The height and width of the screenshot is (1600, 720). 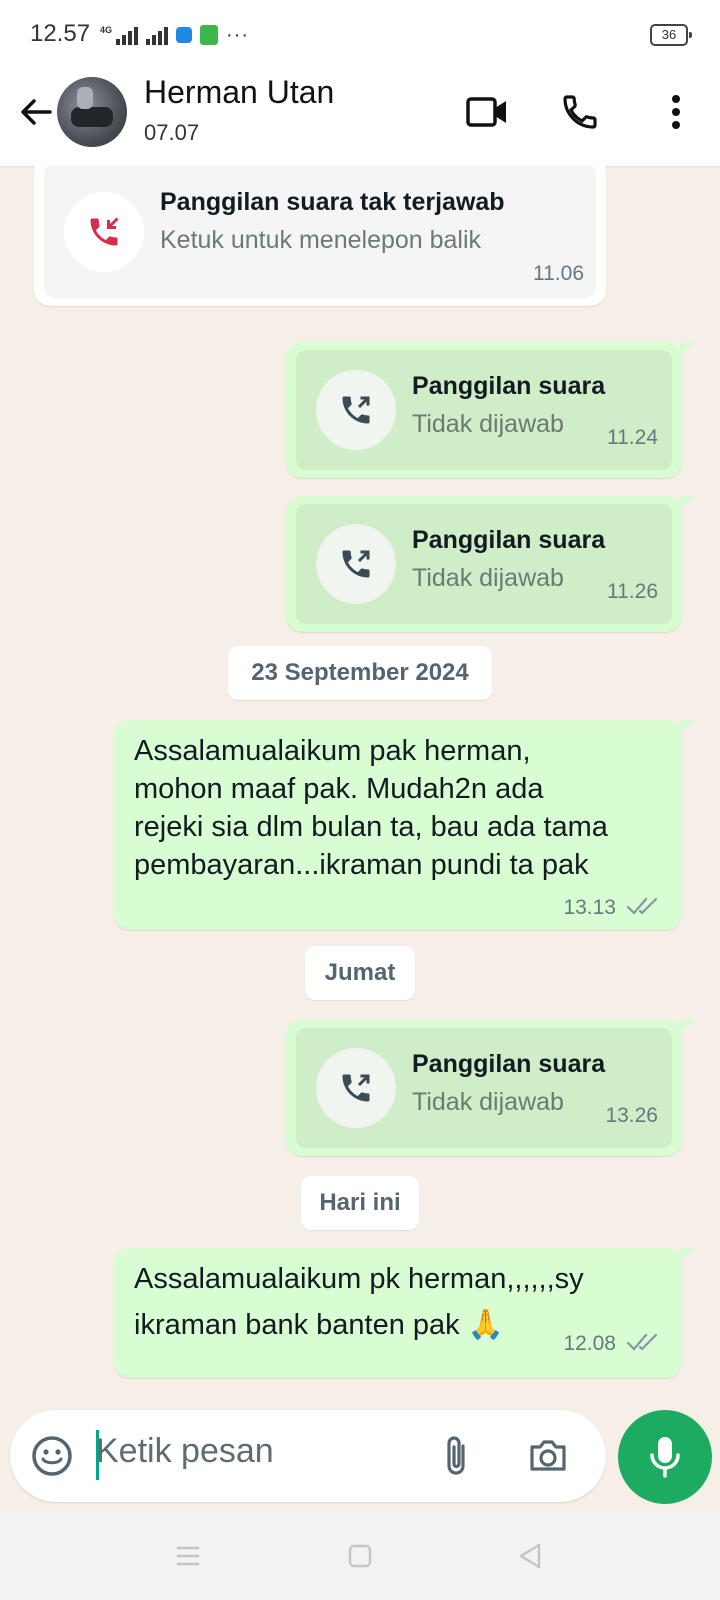 What do you see at coordinates (104, 232) in the screenshot?
I see `missed-call-icon` at bounding box center [104, 232].